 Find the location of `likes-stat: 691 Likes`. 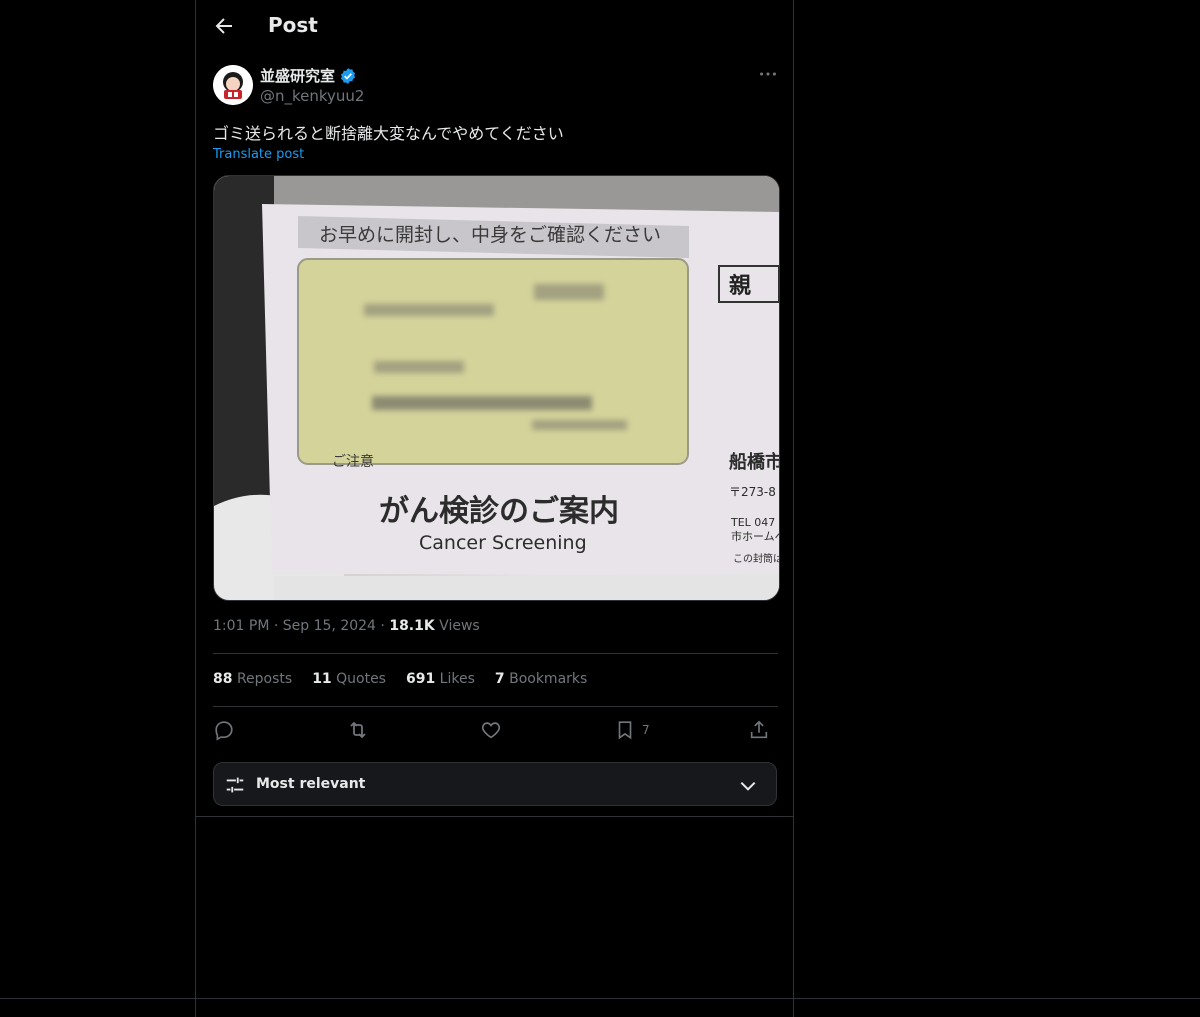

likes-stat: 691 Likes is located at coordinates (440, 679).